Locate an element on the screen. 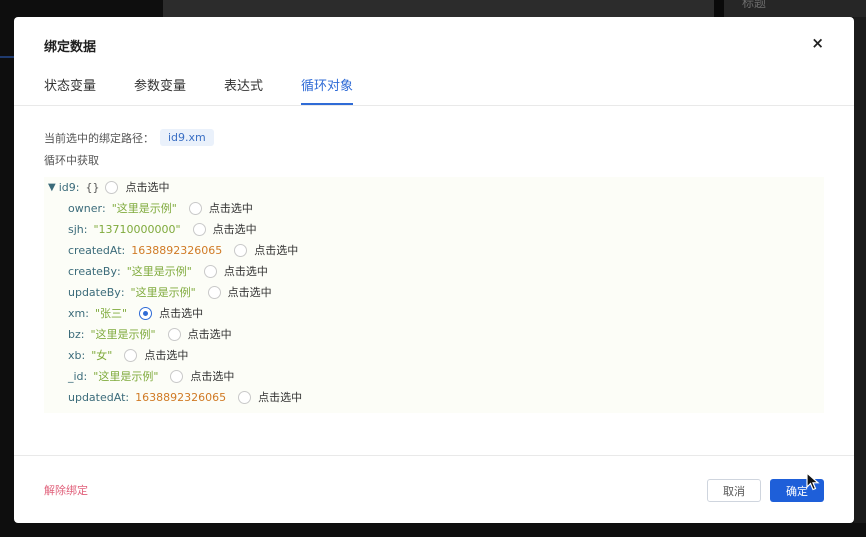  tree-root-brace: {} is located at coordinates (92, 187).